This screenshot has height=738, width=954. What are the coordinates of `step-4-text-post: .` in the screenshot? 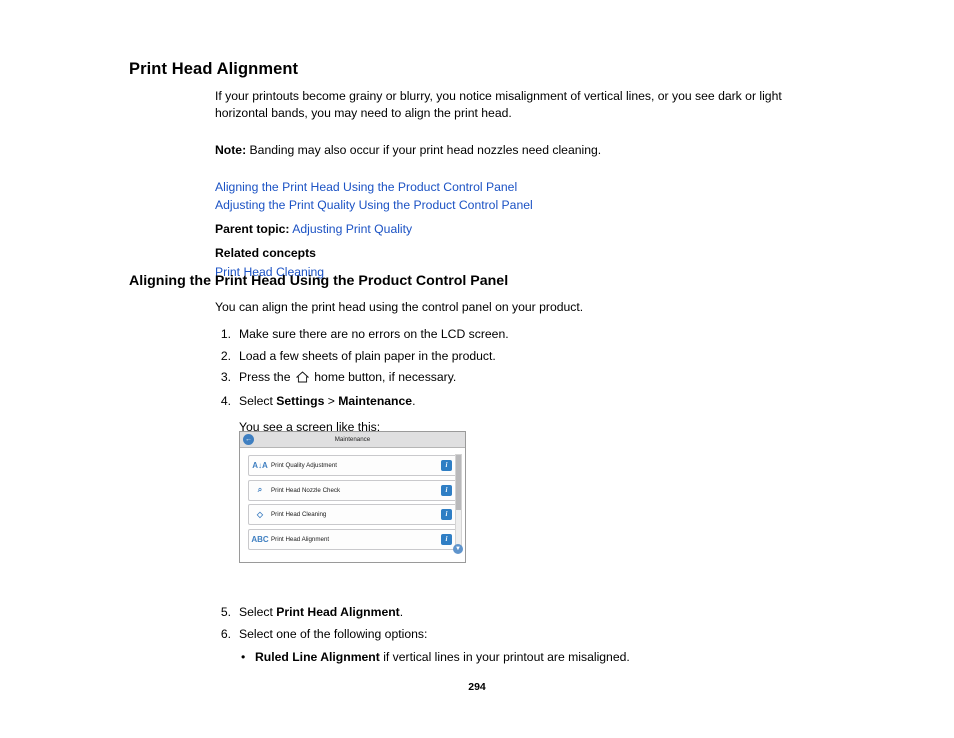 It's located at (414, 400).